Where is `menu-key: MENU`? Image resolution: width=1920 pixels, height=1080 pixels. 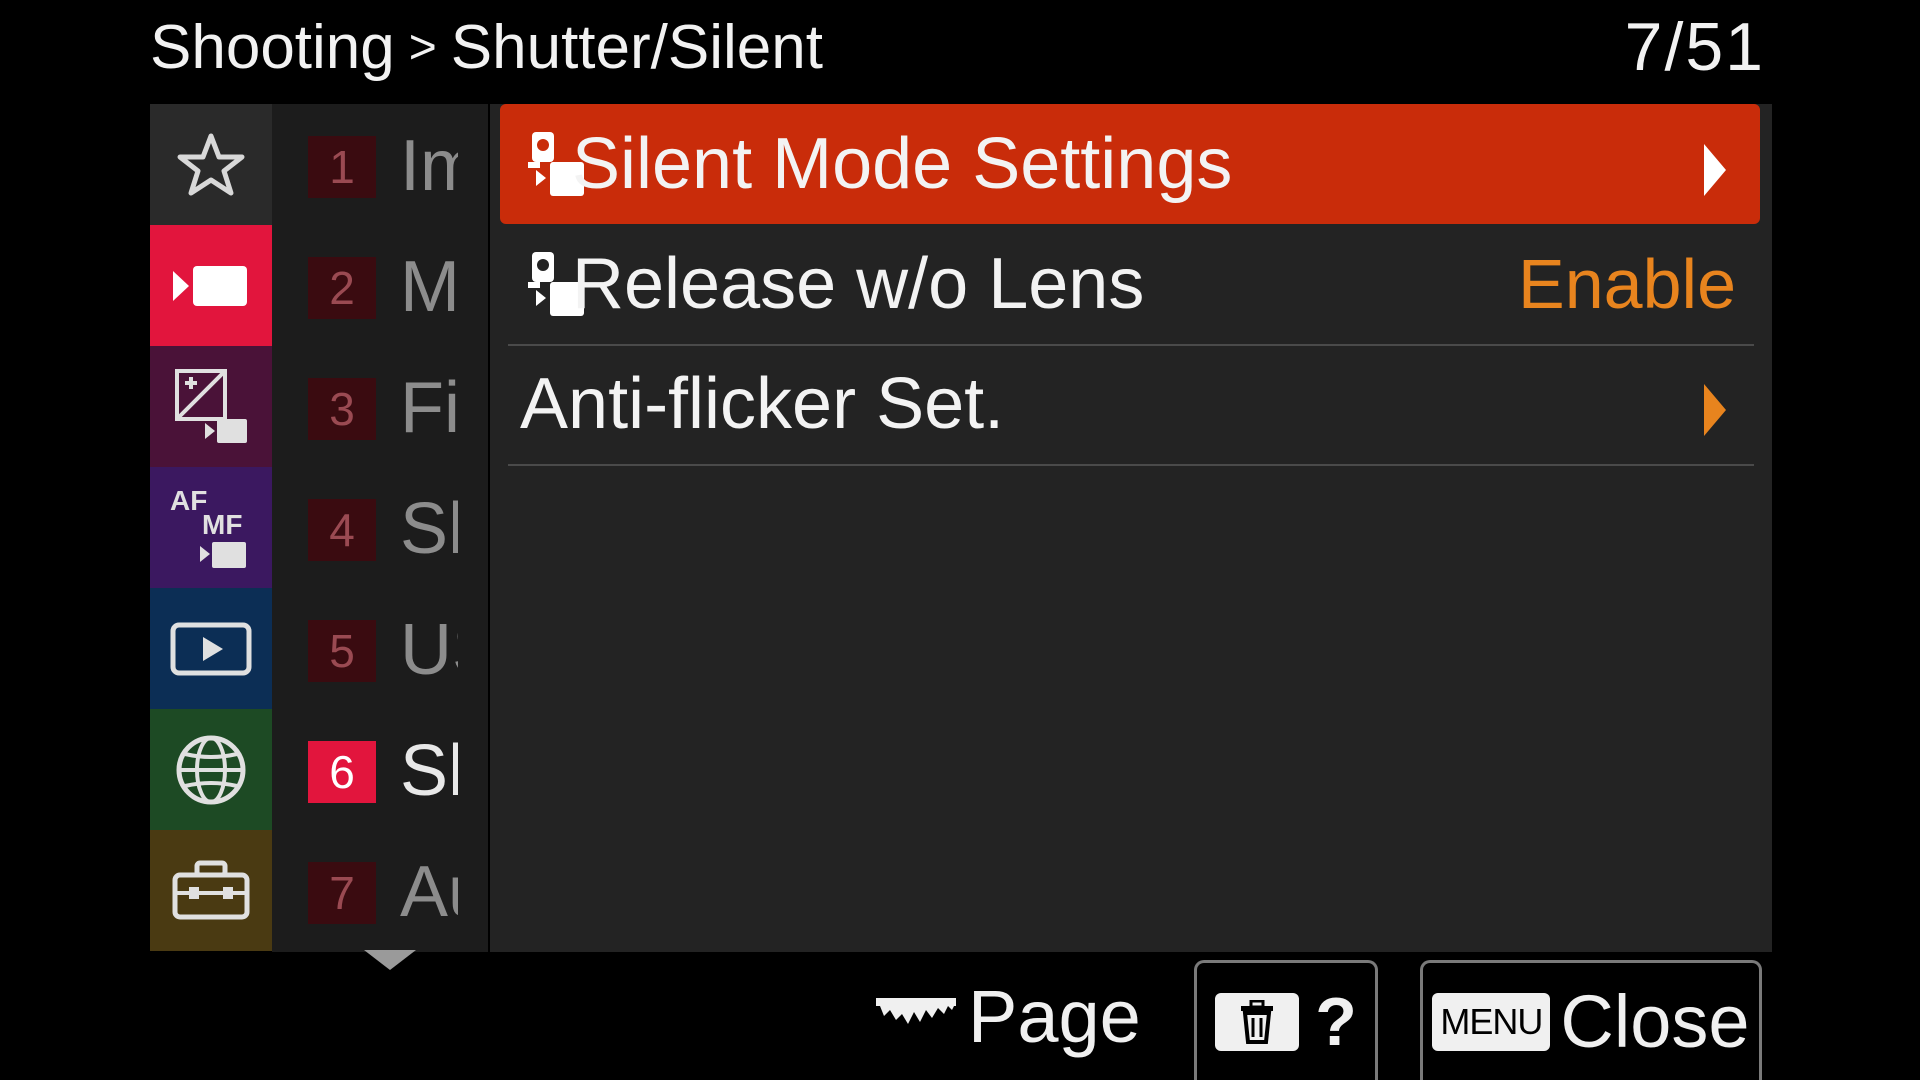 menu-key: MENU is located at coordinates (1491, 1021).